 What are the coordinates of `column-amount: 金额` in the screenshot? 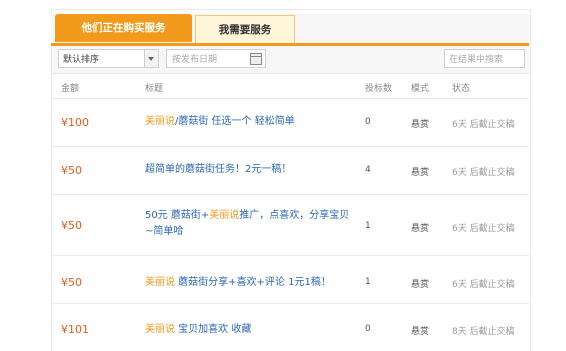 It's located at (70, 89).